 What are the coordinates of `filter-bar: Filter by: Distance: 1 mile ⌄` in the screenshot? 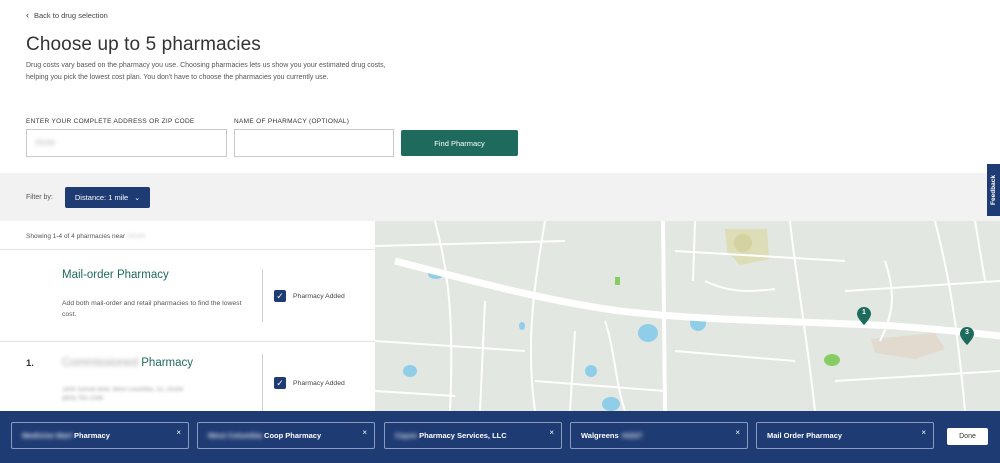 It's located at (500, 197).